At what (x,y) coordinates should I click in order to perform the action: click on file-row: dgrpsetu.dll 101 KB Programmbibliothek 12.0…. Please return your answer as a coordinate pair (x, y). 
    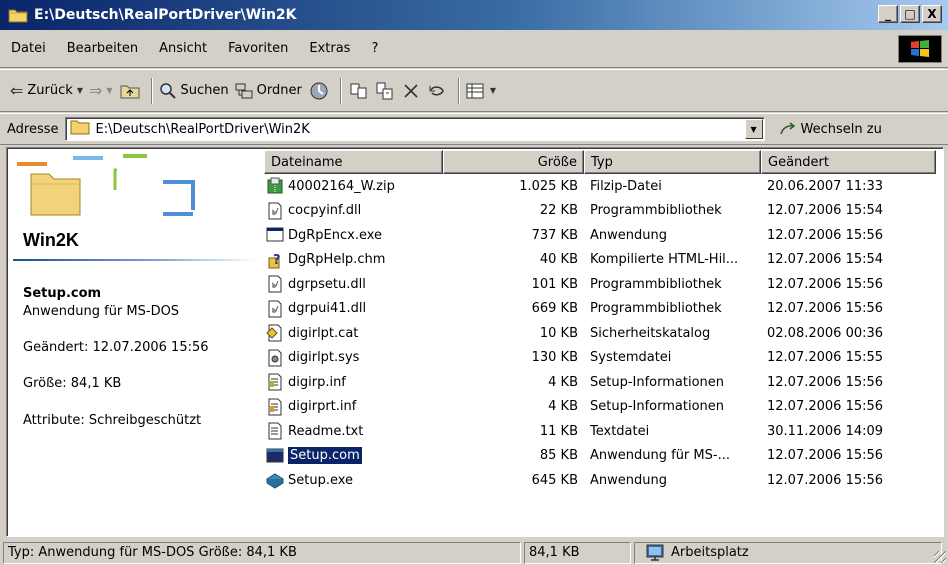
    Looking at the image, I should click on (602, 284).